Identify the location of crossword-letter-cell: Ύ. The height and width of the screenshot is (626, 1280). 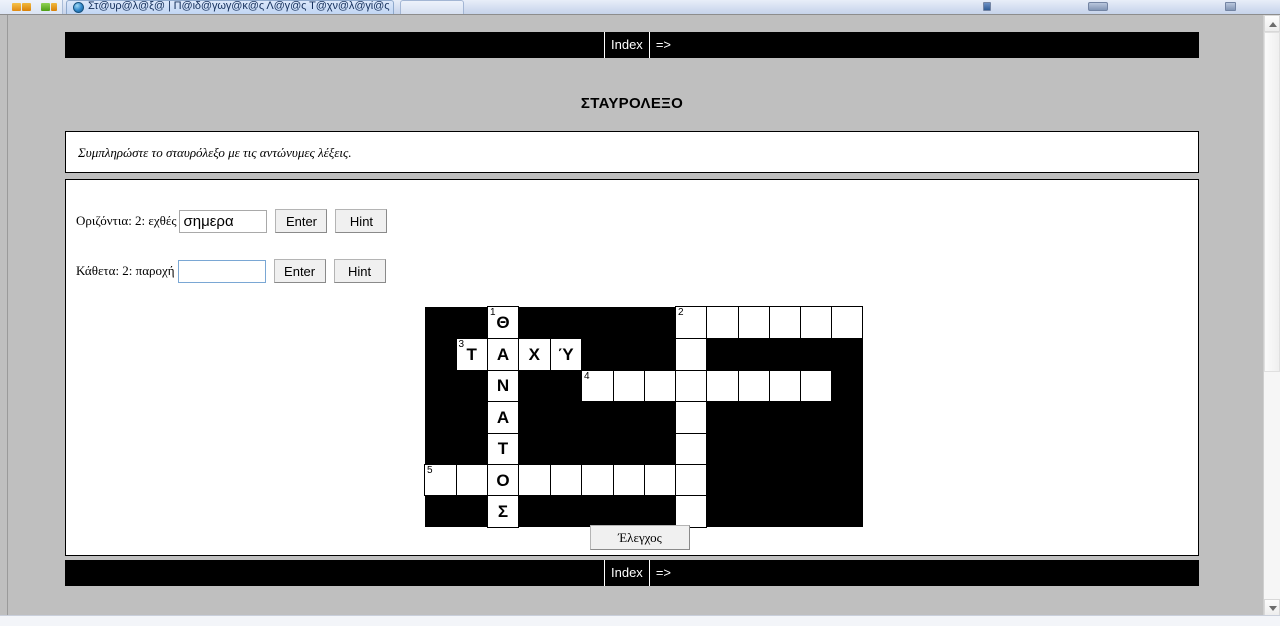
(565, 354).